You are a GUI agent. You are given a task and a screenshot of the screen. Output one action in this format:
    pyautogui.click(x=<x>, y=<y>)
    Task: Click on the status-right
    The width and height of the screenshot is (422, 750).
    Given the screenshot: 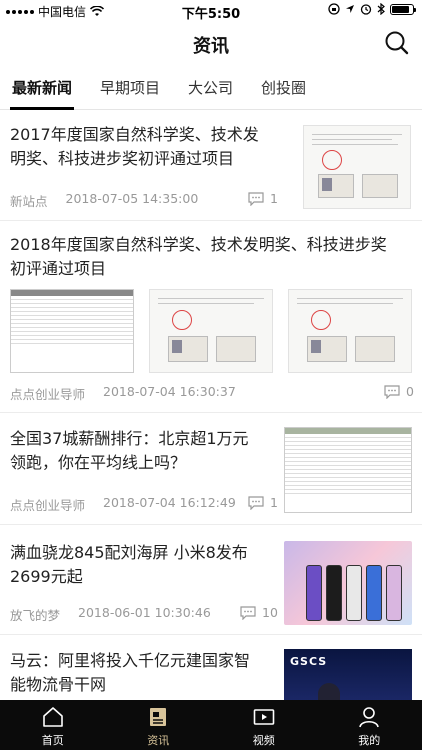 What is the action you would take?
    pyautogui.click(x=372, y=9)
    